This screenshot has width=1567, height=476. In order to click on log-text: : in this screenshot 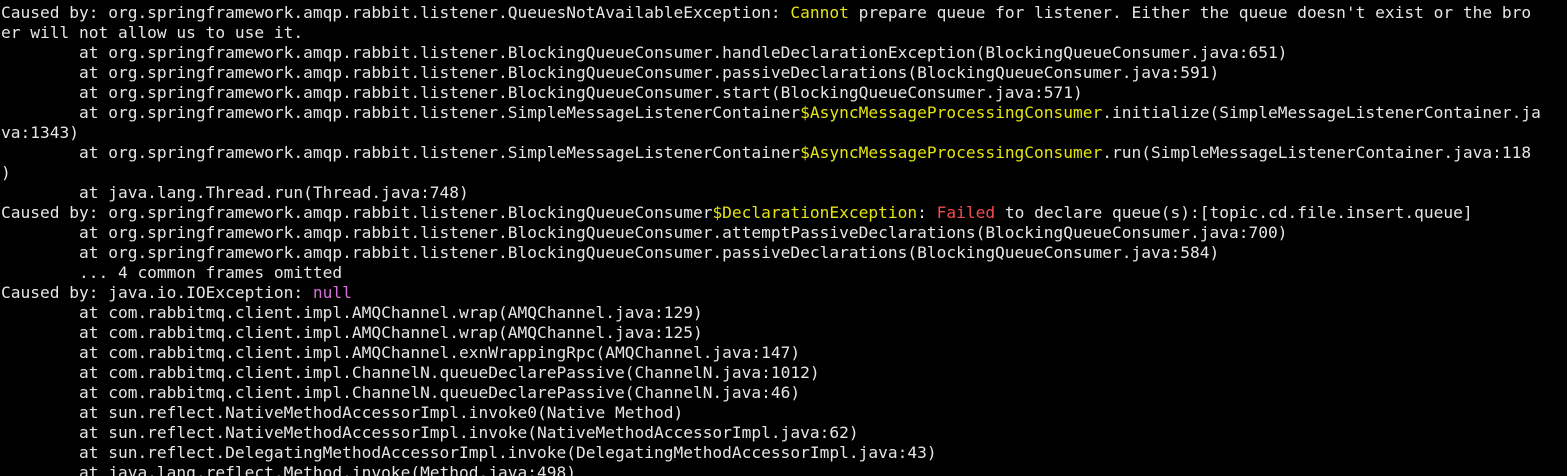, I will do `click(927, 212)`.